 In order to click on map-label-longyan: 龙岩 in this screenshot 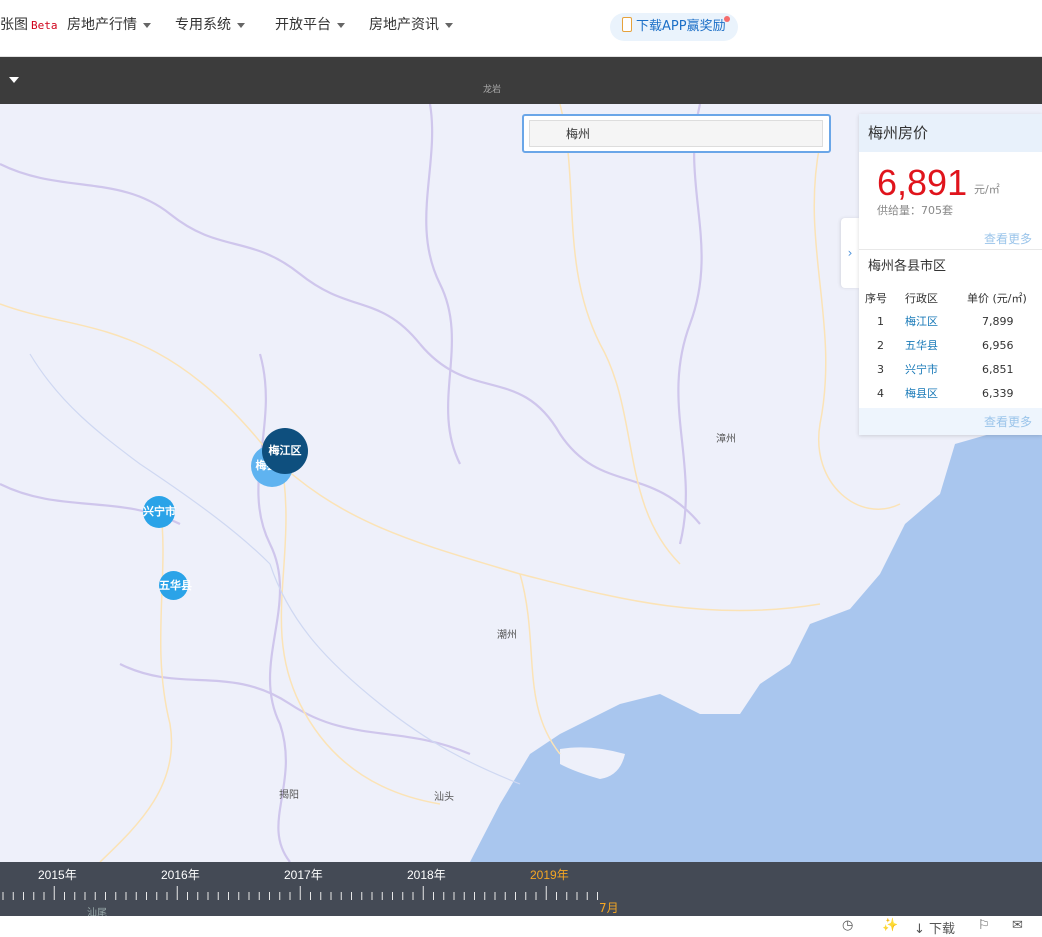, I will do `click(492, 90)`.